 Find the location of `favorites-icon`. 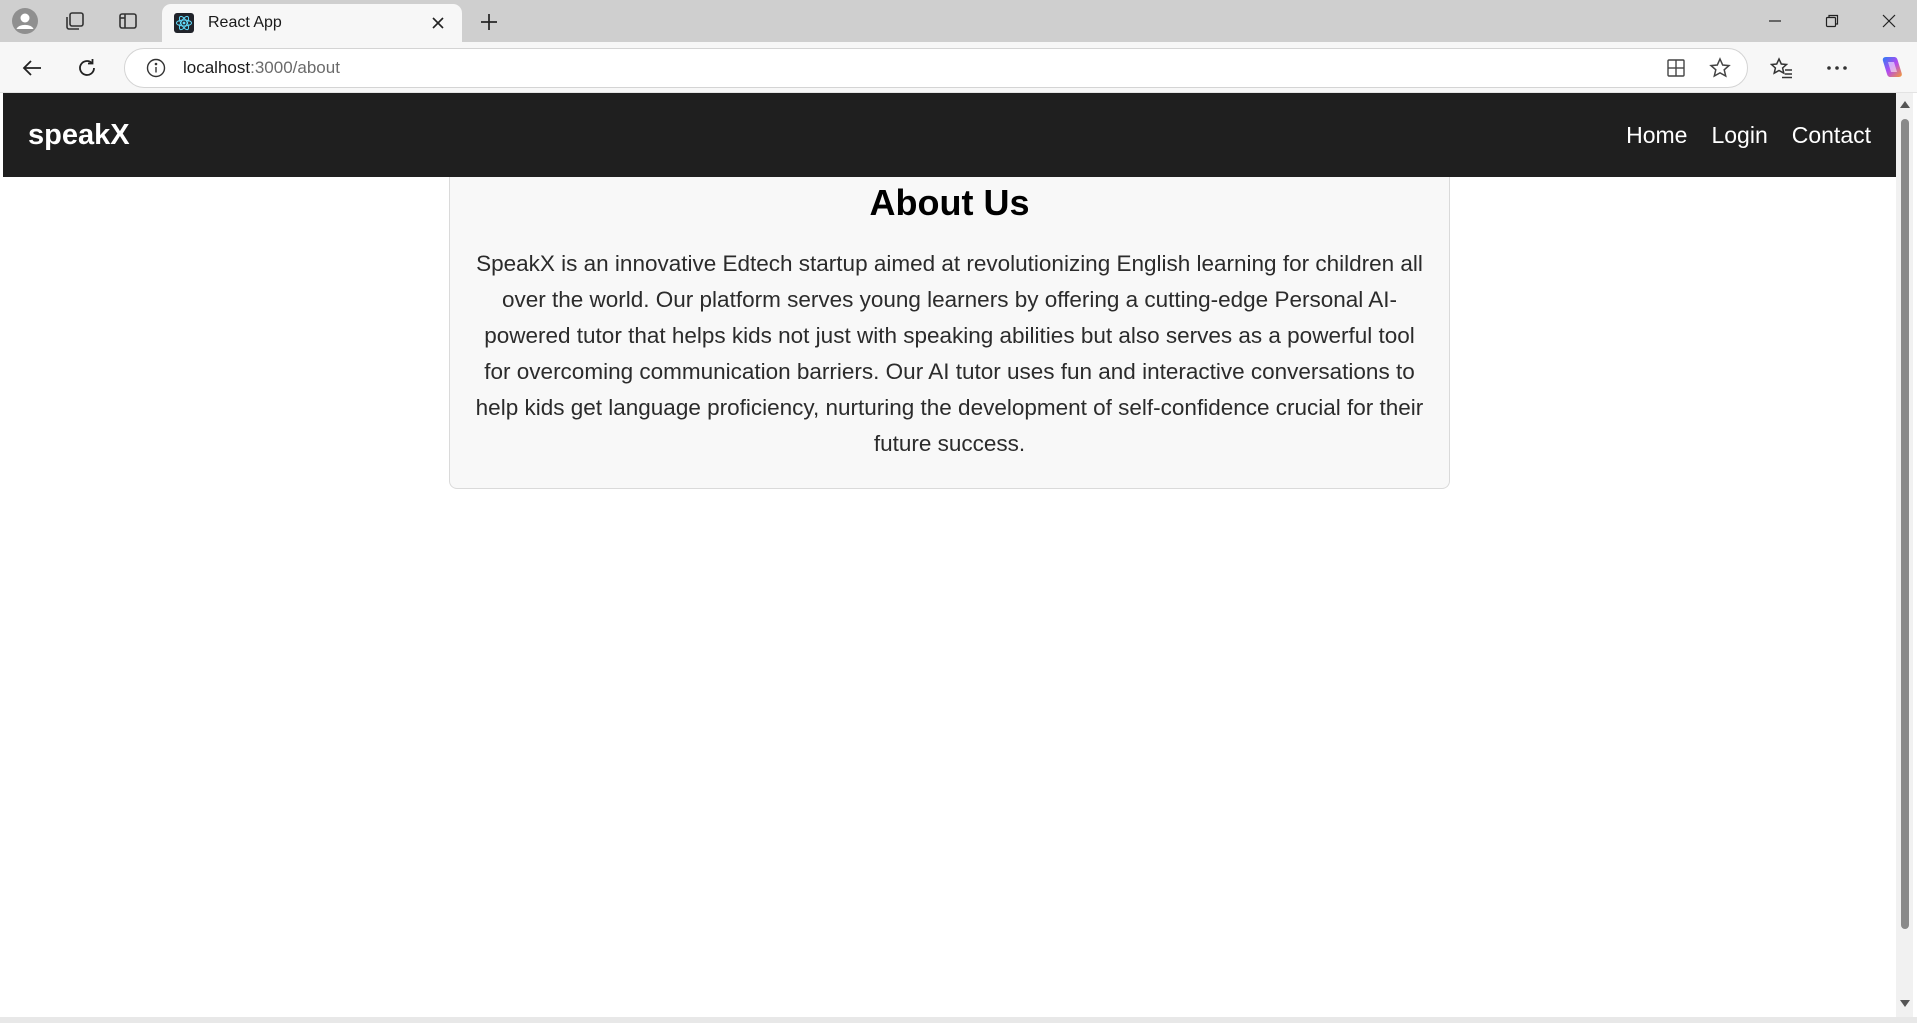

favorites-icon is located at coordinates (1781, 68).